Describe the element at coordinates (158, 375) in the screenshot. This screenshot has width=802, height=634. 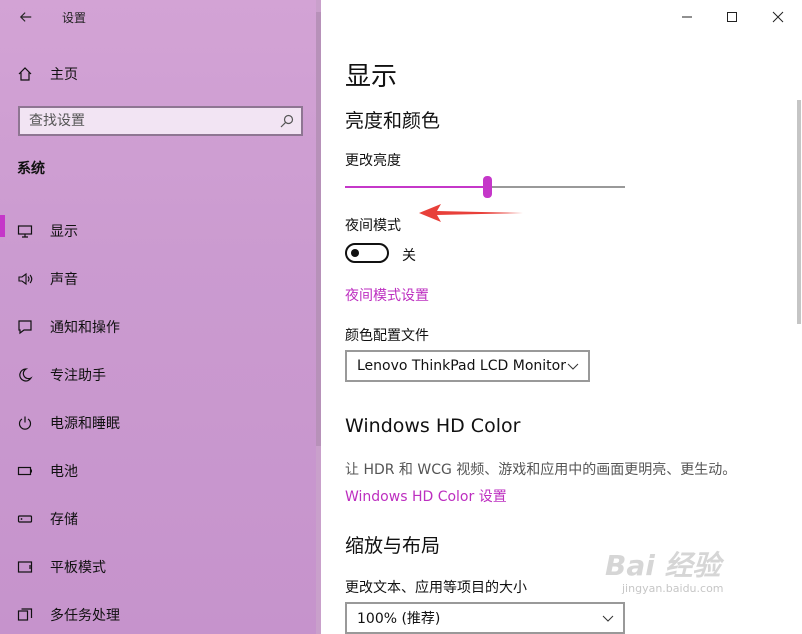
I see `sidebar-item-focus-assist: 专注助手` at that location.